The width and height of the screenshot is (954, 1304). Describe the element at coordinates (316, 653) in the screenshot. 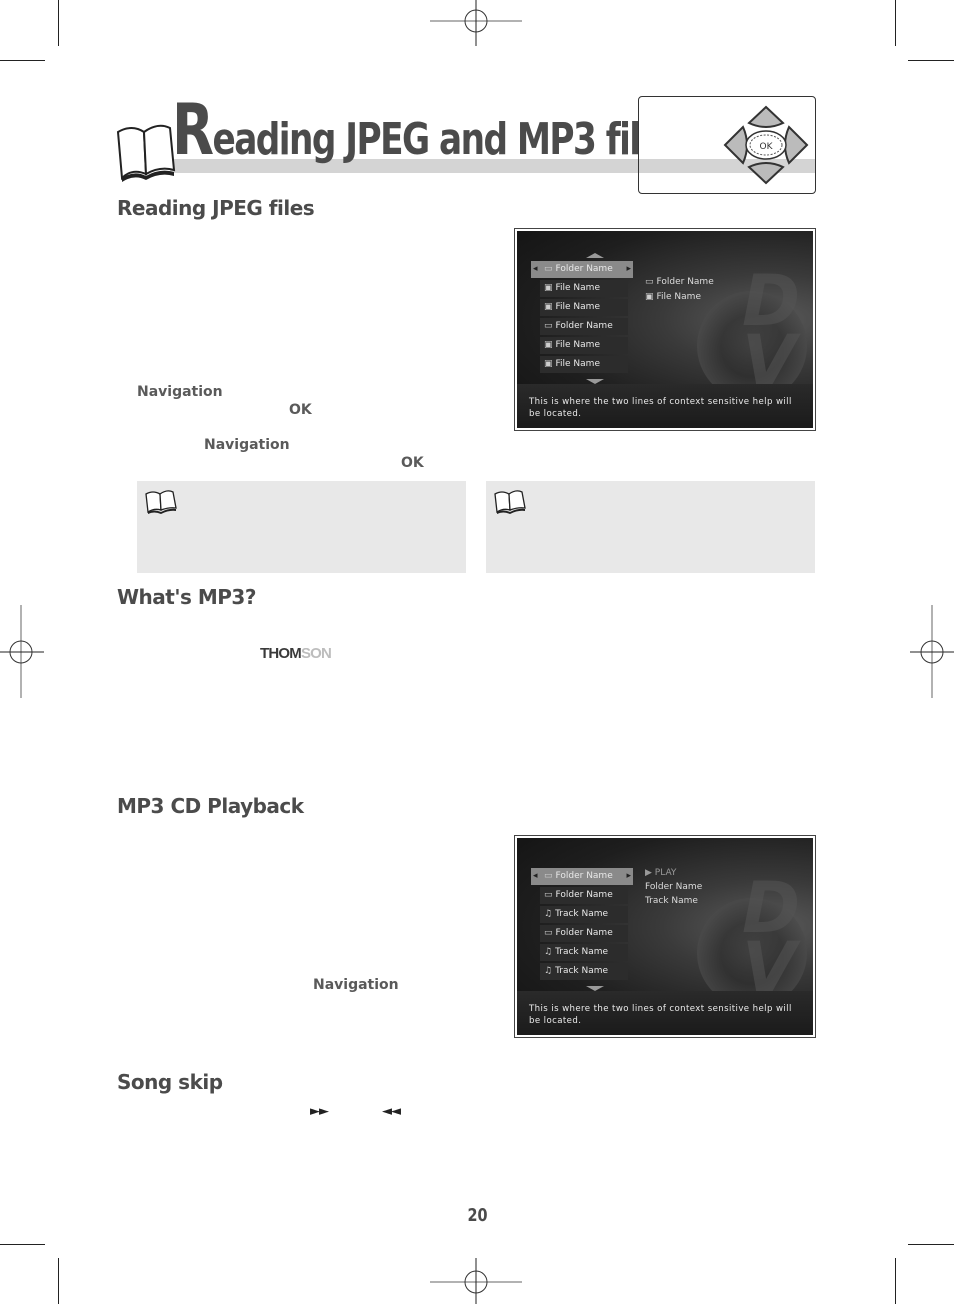

I see `brand-part-light: SON` at that location.